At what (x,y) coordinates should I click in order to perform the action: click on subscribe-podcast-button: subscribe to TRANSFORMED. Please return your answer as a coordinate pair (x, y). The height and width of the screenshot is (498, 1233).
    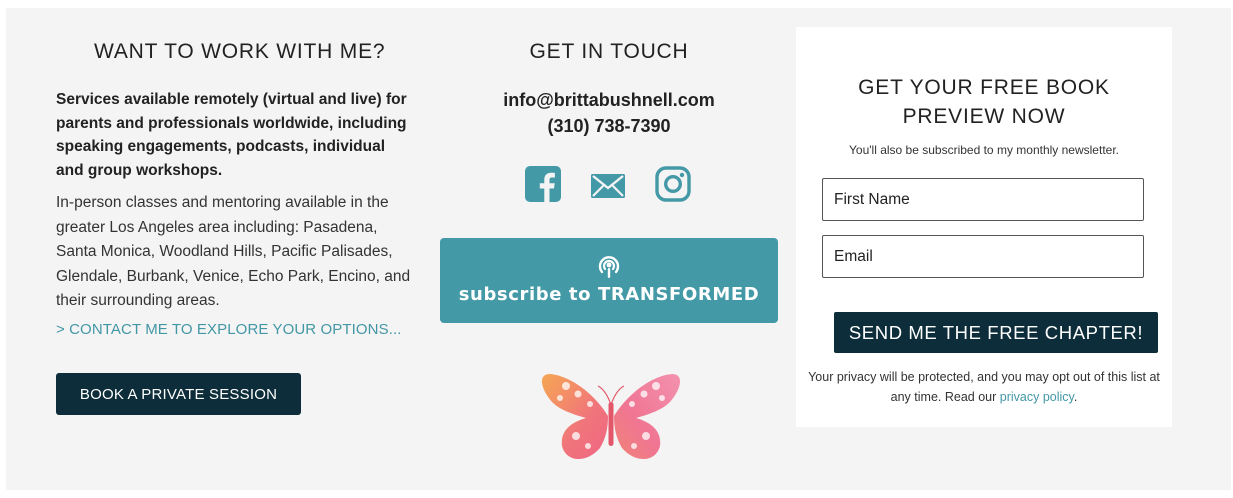
    Looking at the image, I should click on (609, 280).